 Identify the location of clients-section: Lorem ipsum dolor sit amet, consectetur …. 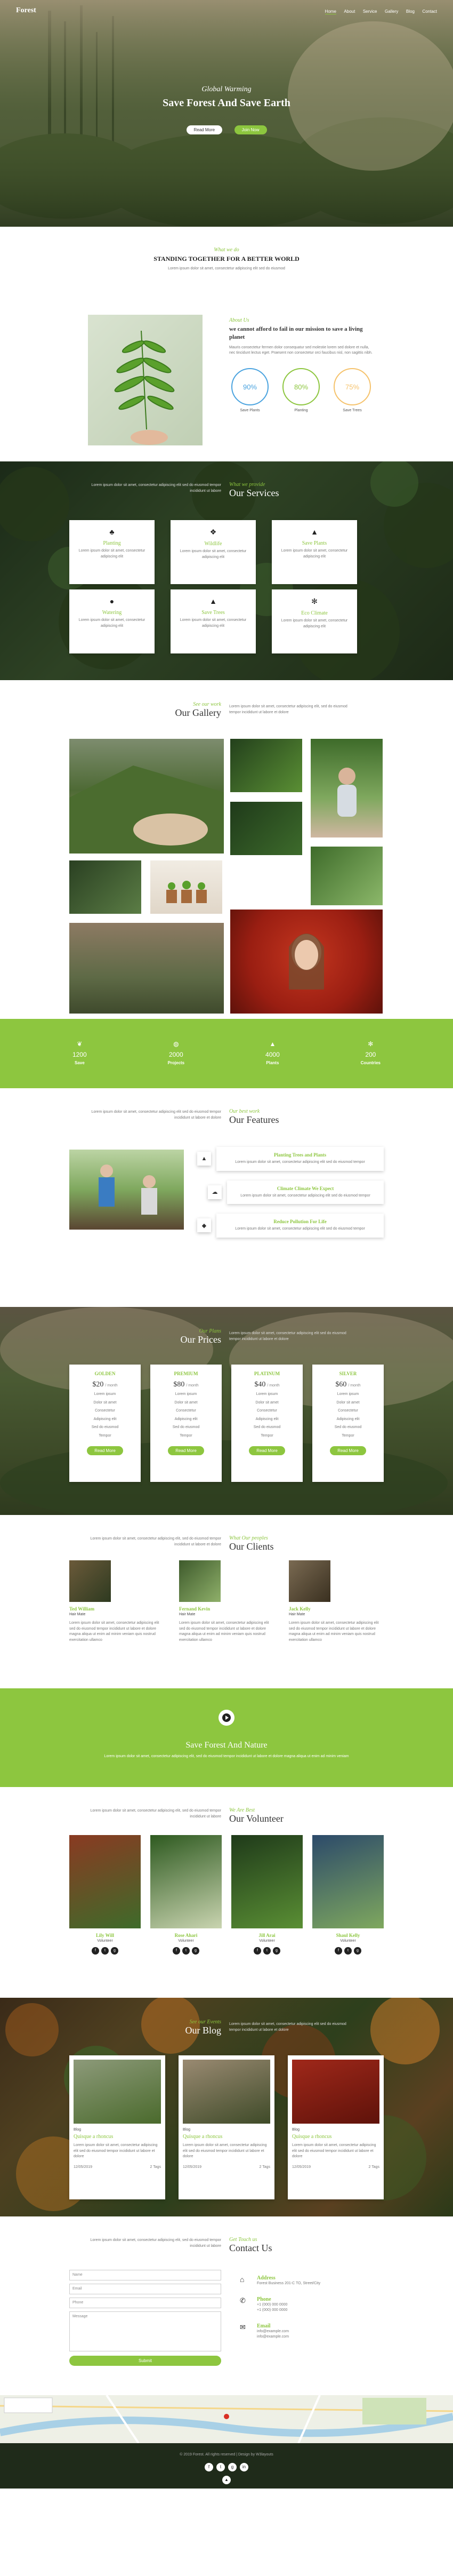
(226, 1601).